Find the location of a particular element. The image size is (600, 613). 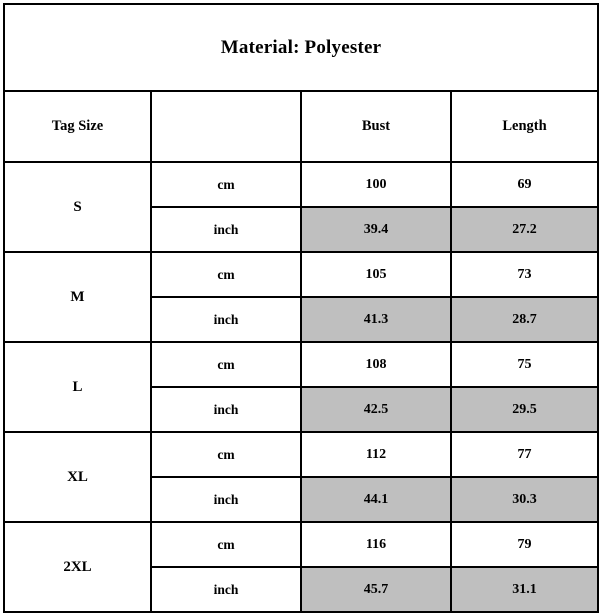

table-row: L cm 108 75 is located at coordinates (301, 387).